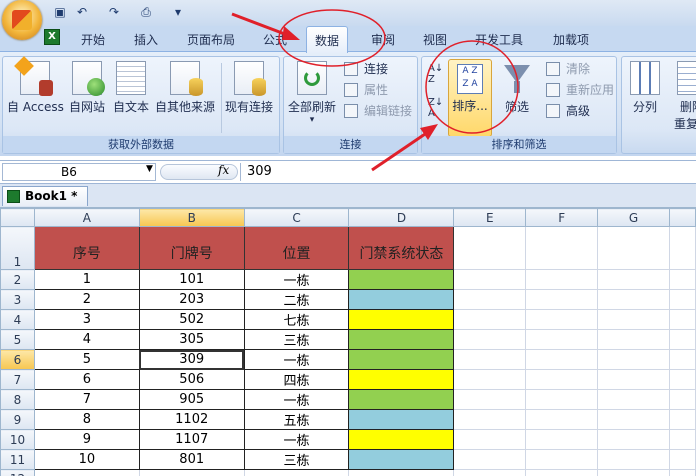 The image size is (696, 476). I want to click on office-button, so click(22, 20).